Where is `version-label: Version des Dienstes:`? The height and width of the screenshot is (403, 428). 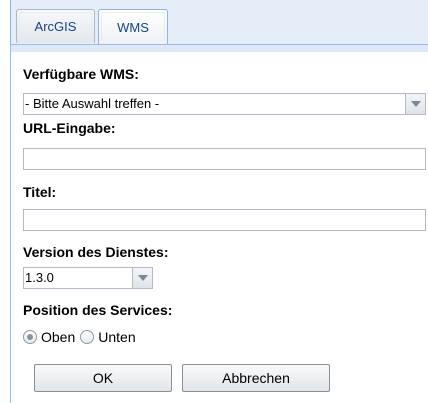 version-label: Version des Dienstes: is located at coordinates (96, 252).